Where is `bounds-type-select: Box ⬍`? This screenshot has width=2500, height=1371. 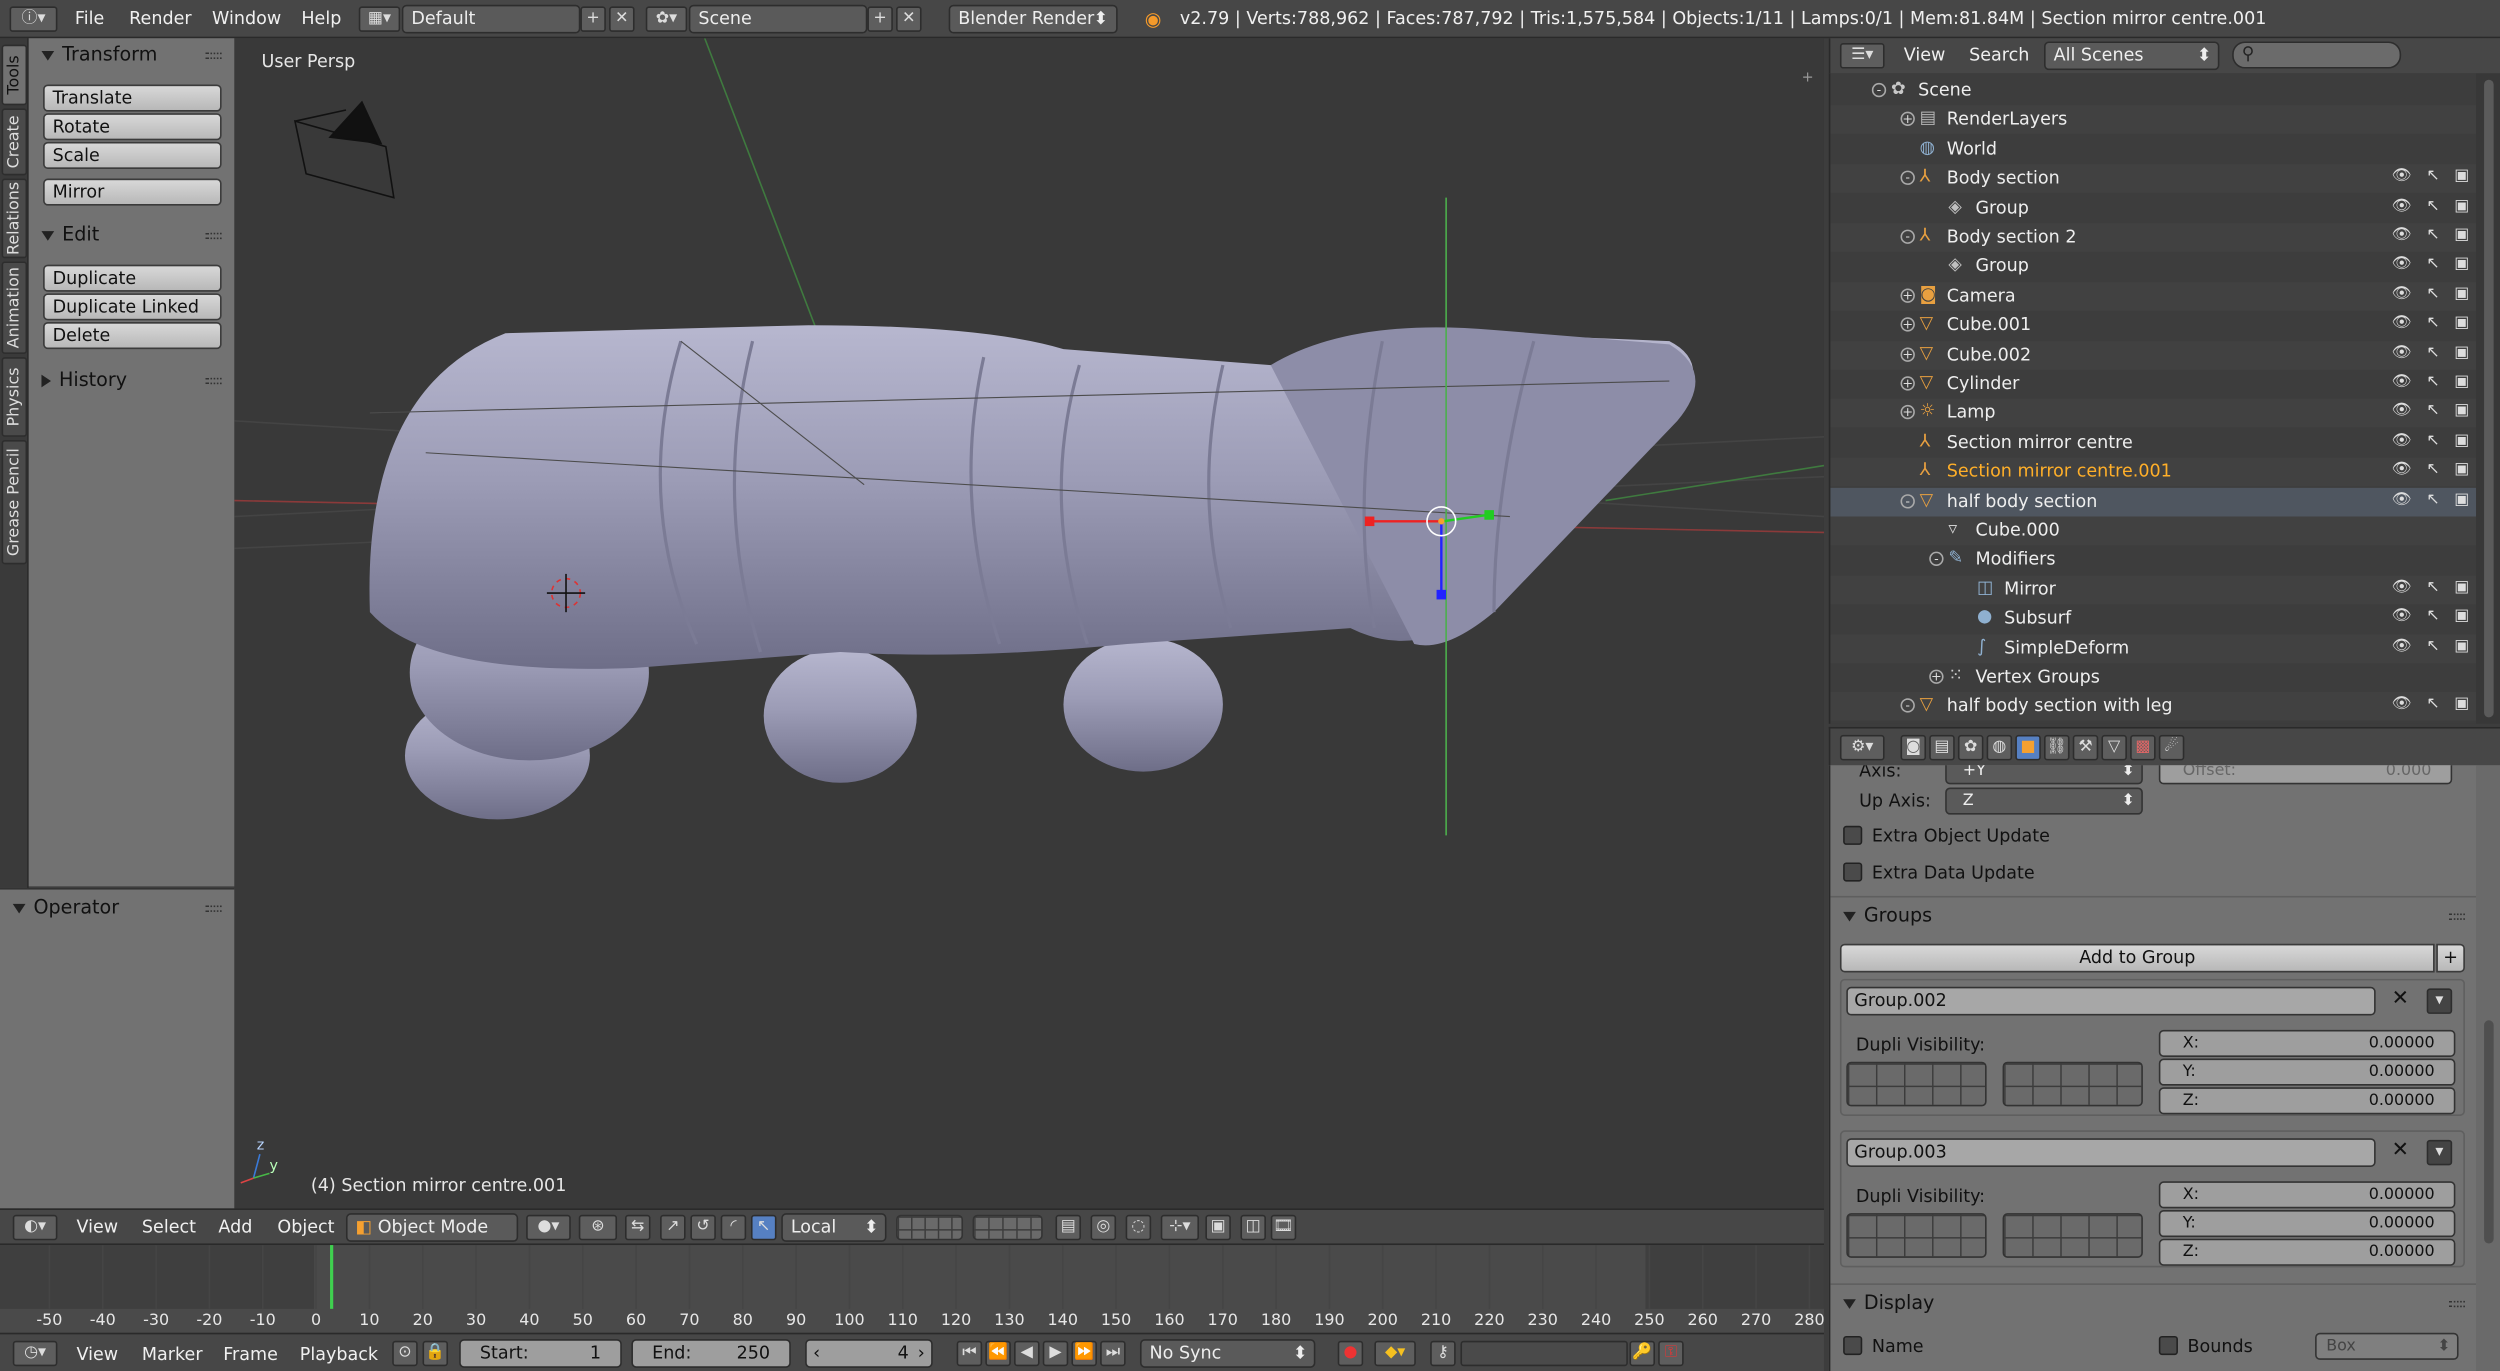 bounds-type-select: Box ⬍ is located at coordinates (2387, 1346).